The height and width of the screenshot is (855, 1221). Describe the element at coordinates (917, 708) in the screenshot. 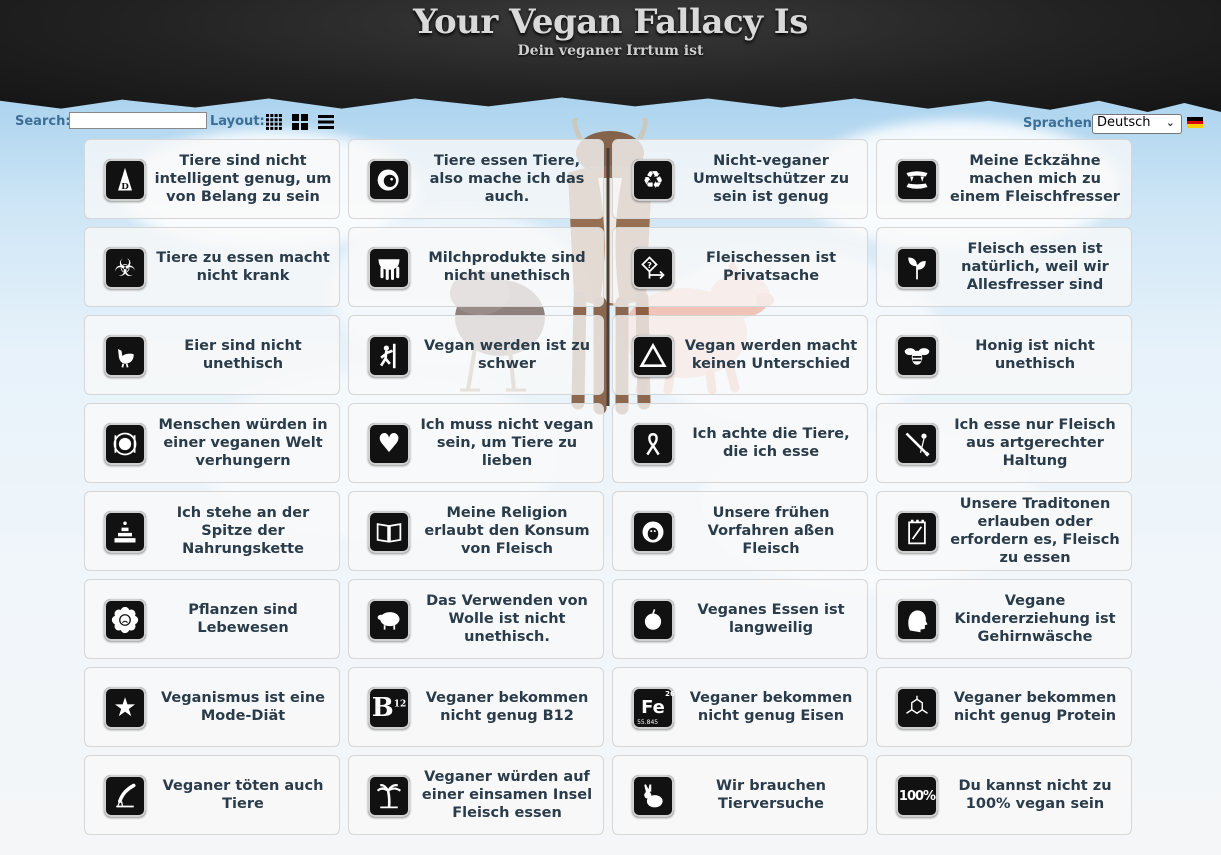

I see `molecule-icon` at that location.